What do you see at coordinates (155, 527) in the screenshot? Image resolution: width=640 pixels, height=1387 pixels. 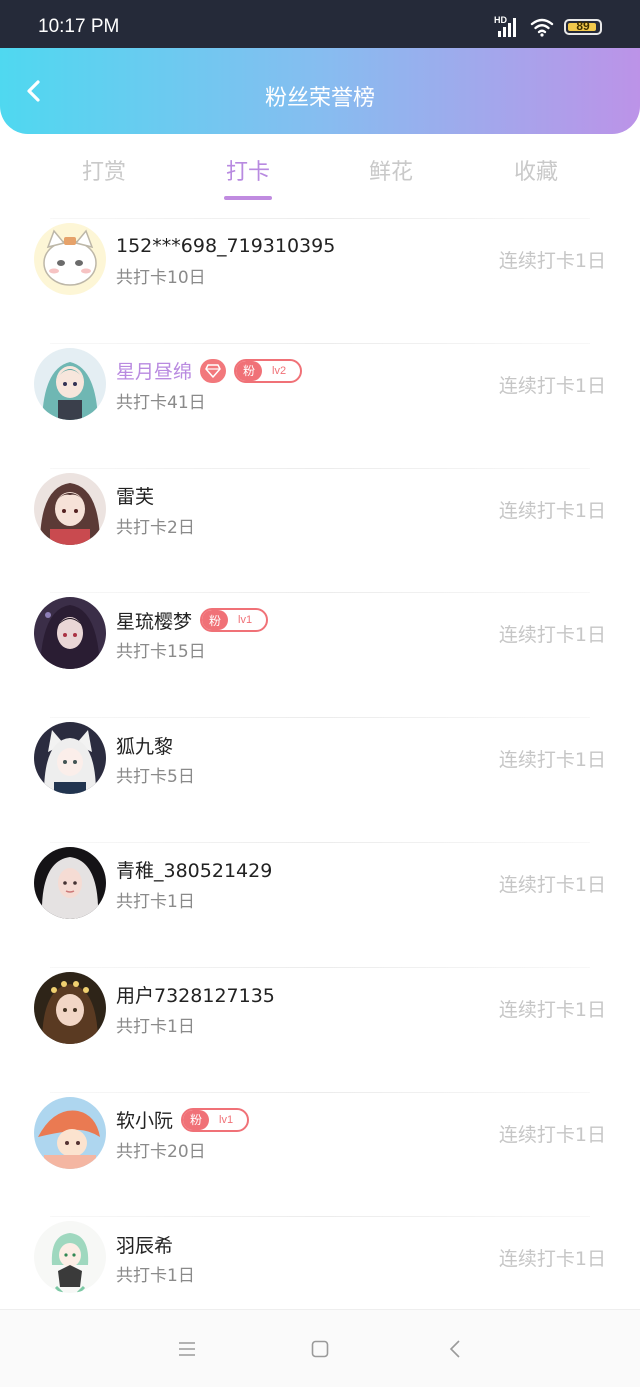 I see `total-checkins: 共打卡2日` at bounding box center [155, 527].